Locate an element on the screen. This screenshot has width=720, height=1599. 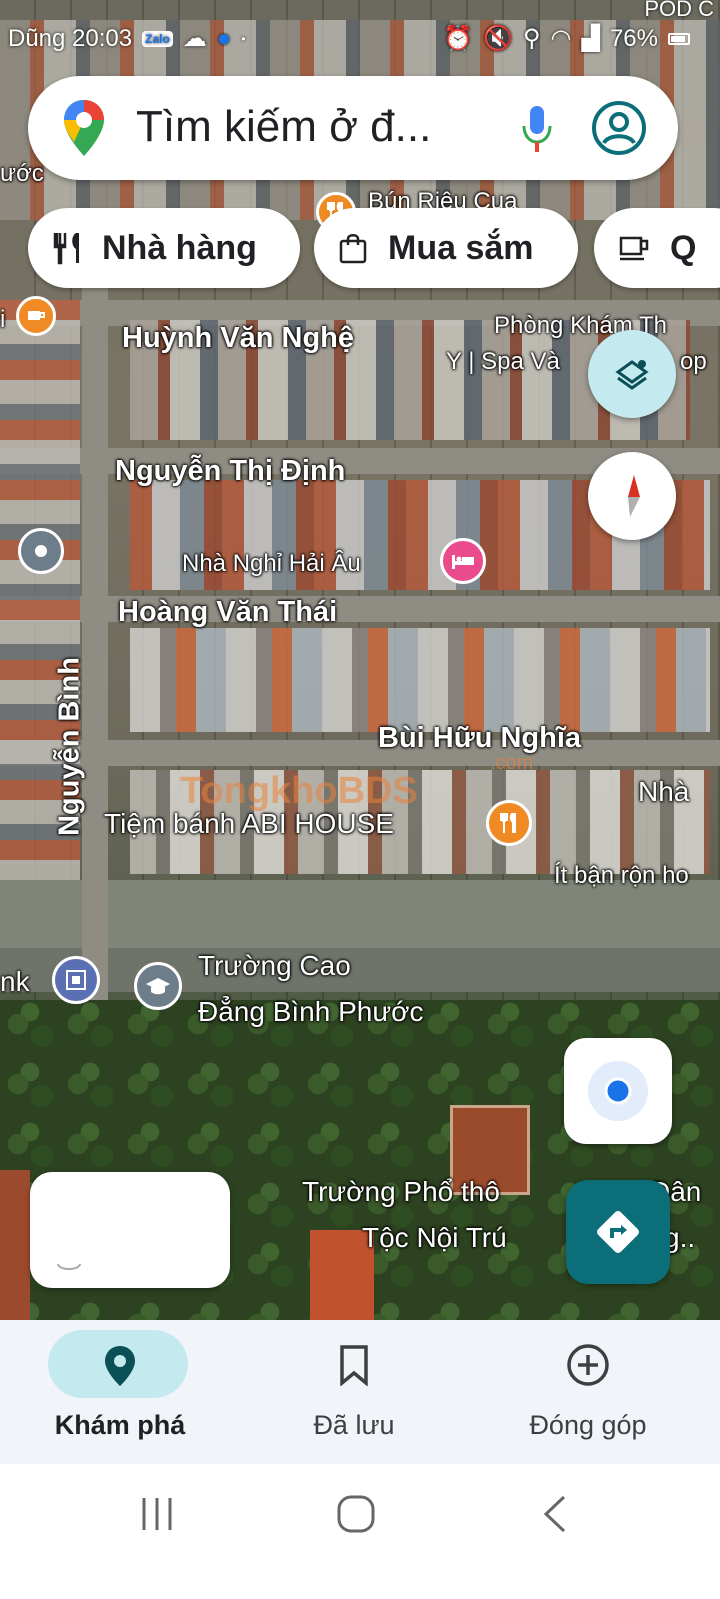
my-location-button is located at coordinates (618, 1091).